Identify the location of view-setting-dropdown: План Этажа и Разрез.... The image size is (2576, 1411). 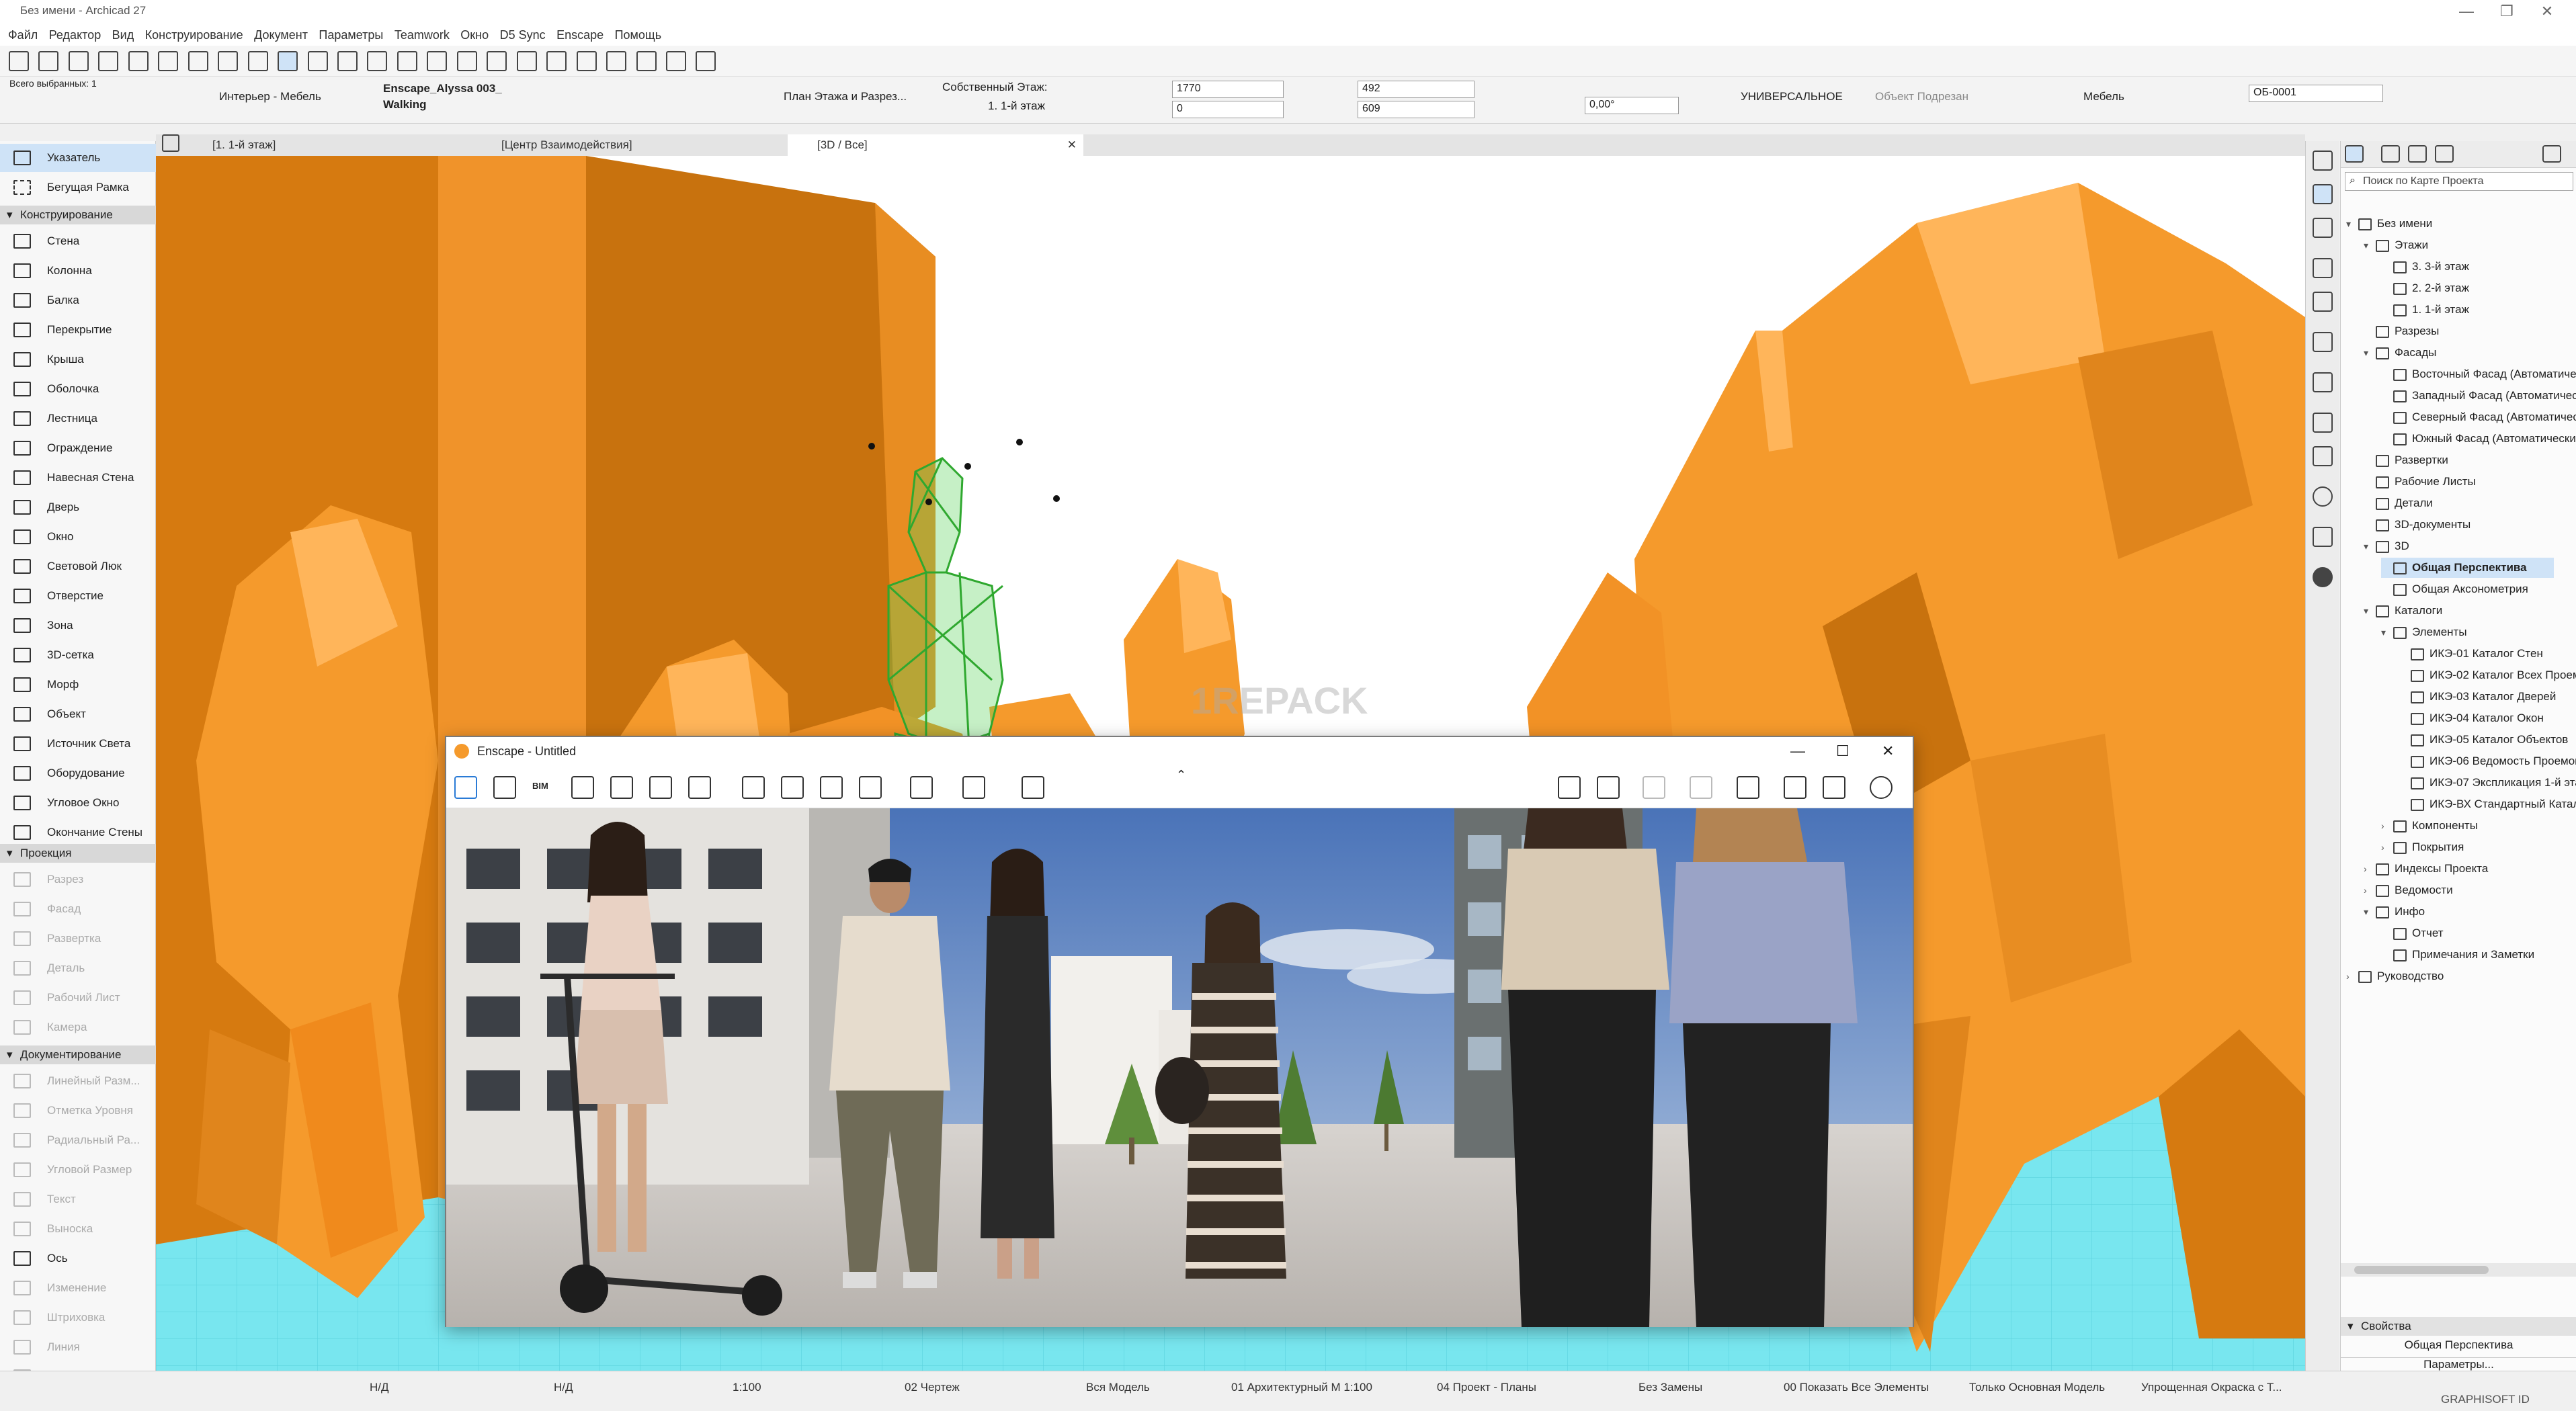
(845, 96).